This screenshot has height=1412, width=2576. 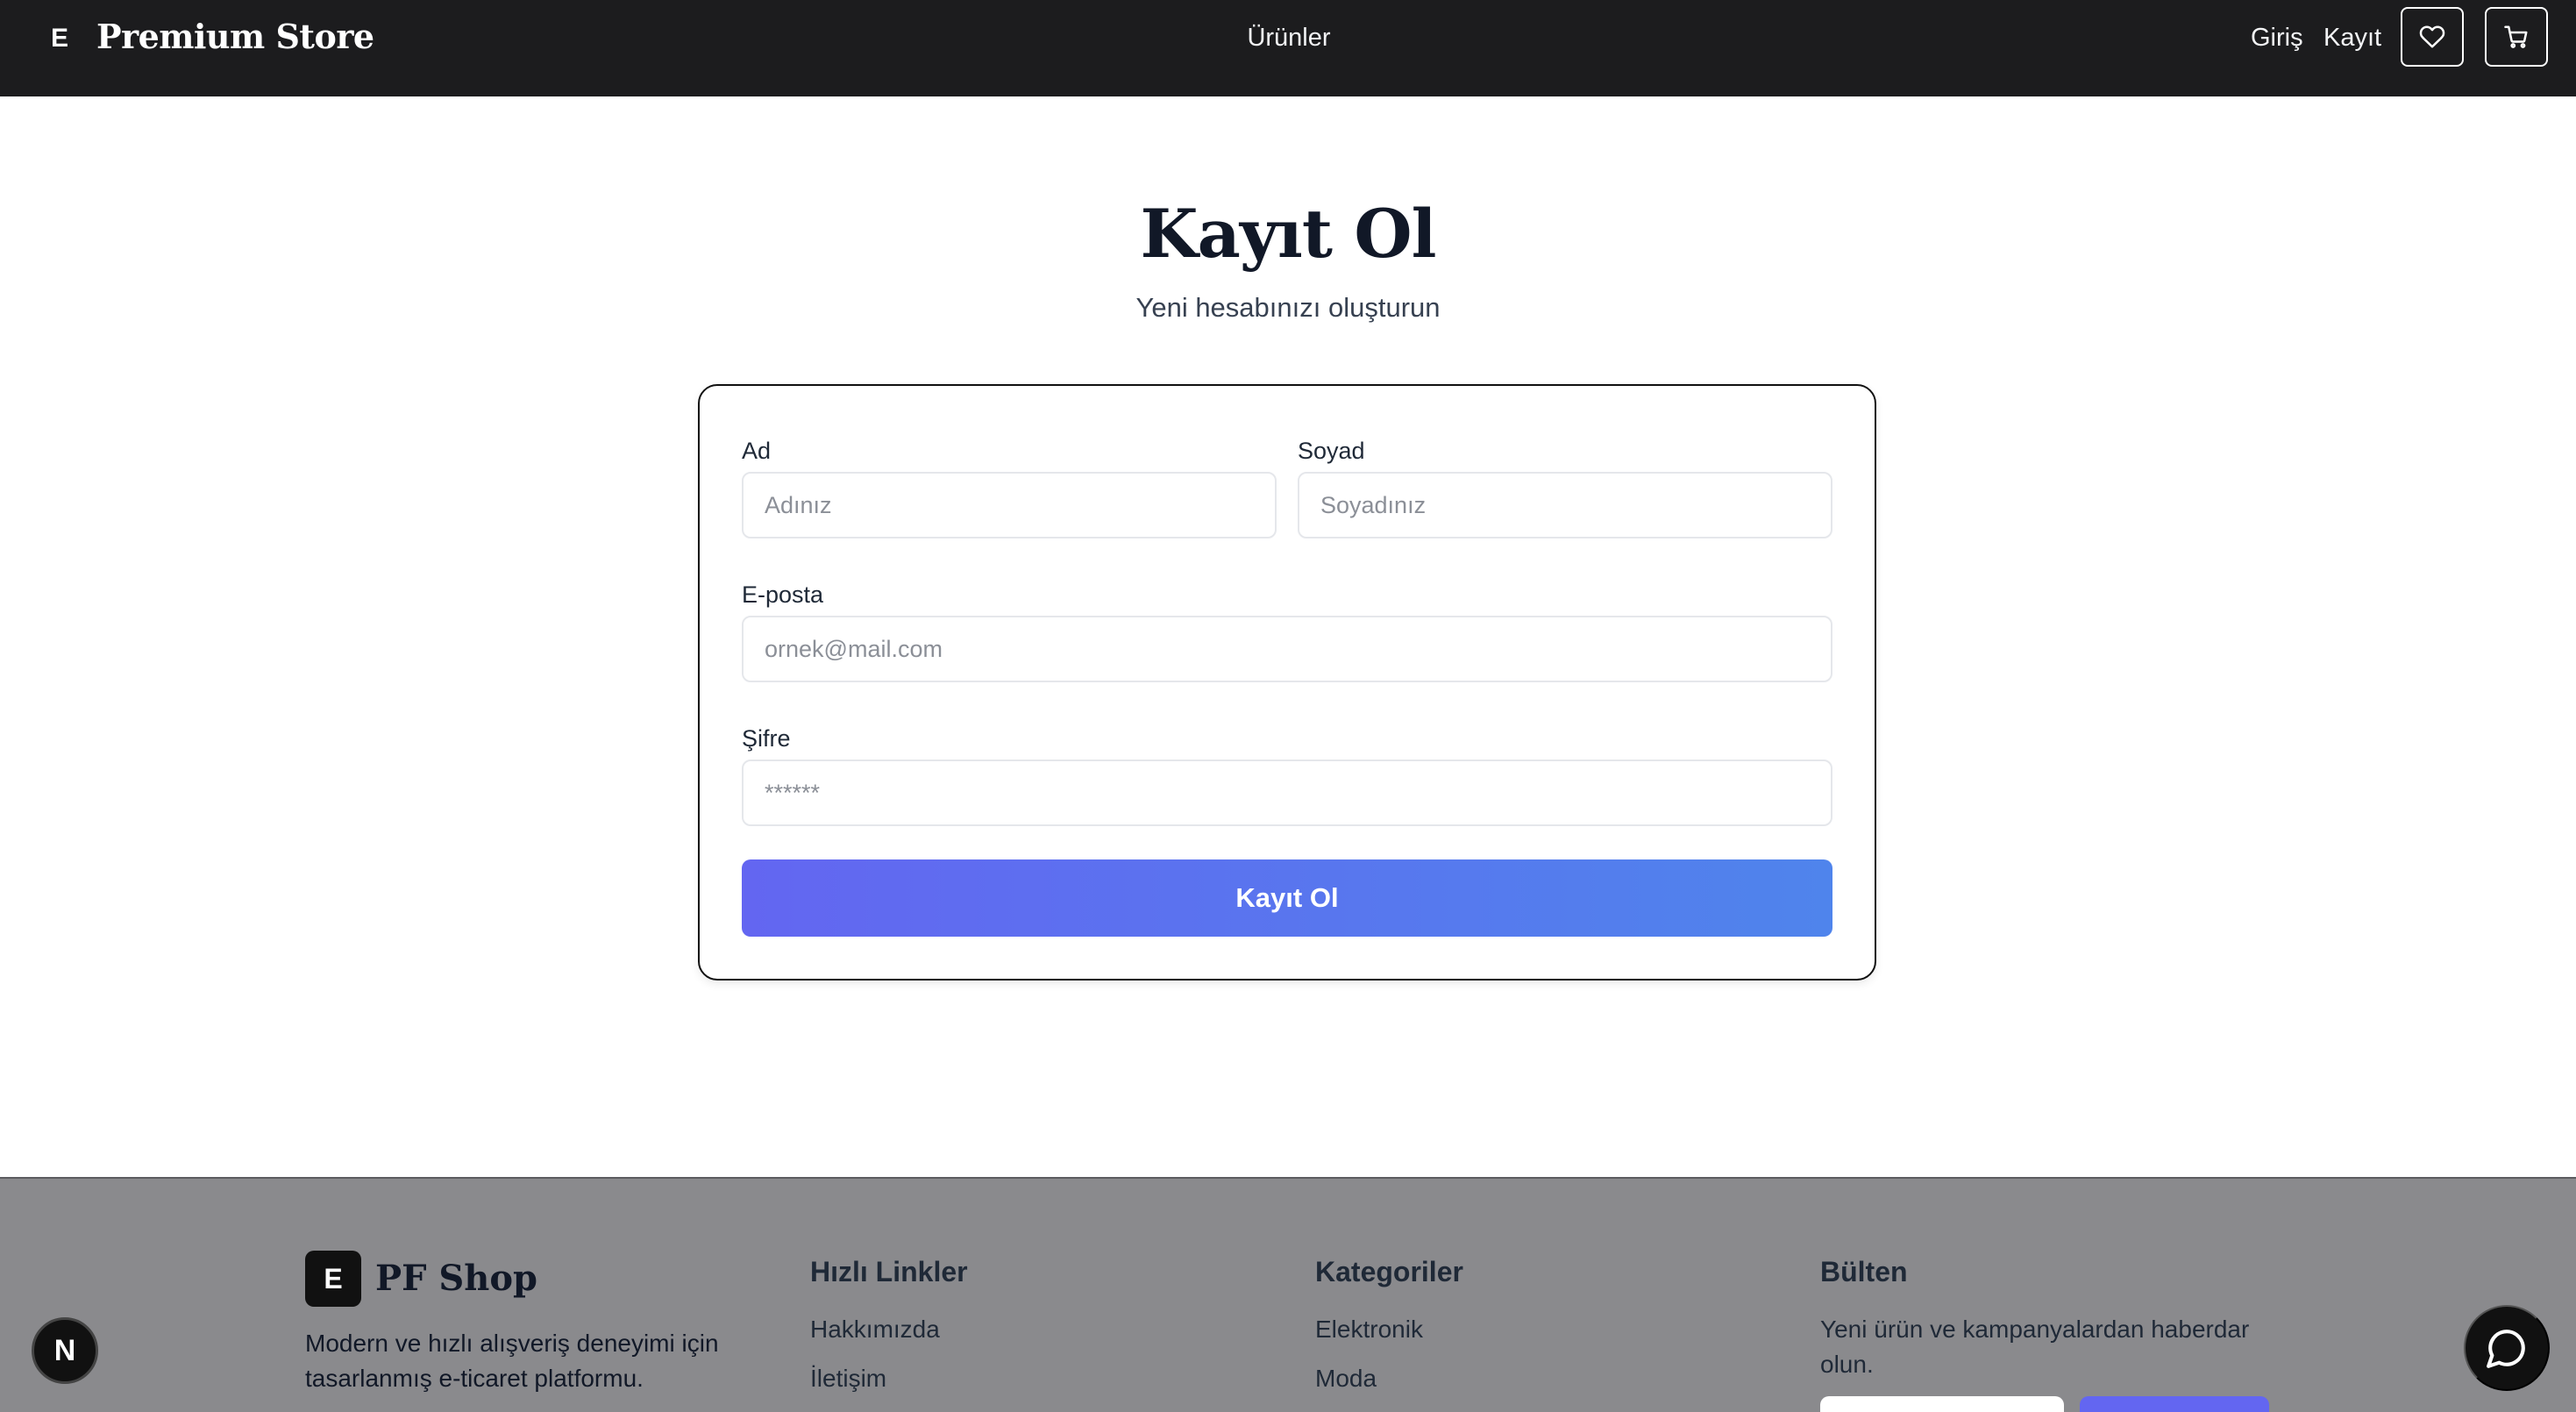 What do you see at coordinates (1942, 1404) in the screenshot?
I see `newsletter-email-input` at bounding box center [1942, 1404].